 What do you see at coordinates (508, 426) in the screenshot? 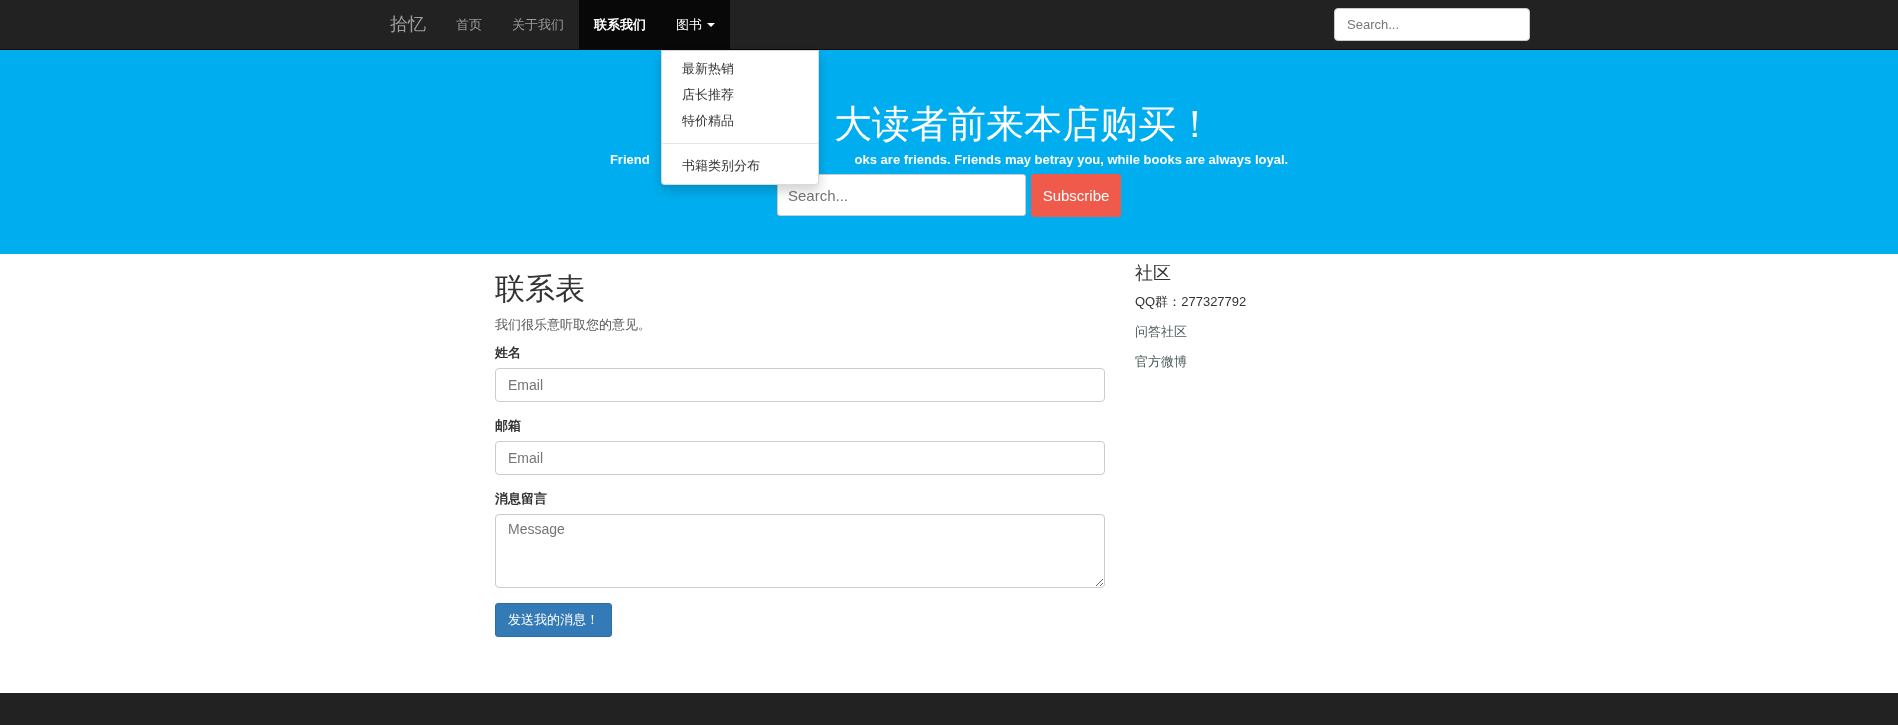
I see `field-label: 邮箱` at bounding box center [508, 426].